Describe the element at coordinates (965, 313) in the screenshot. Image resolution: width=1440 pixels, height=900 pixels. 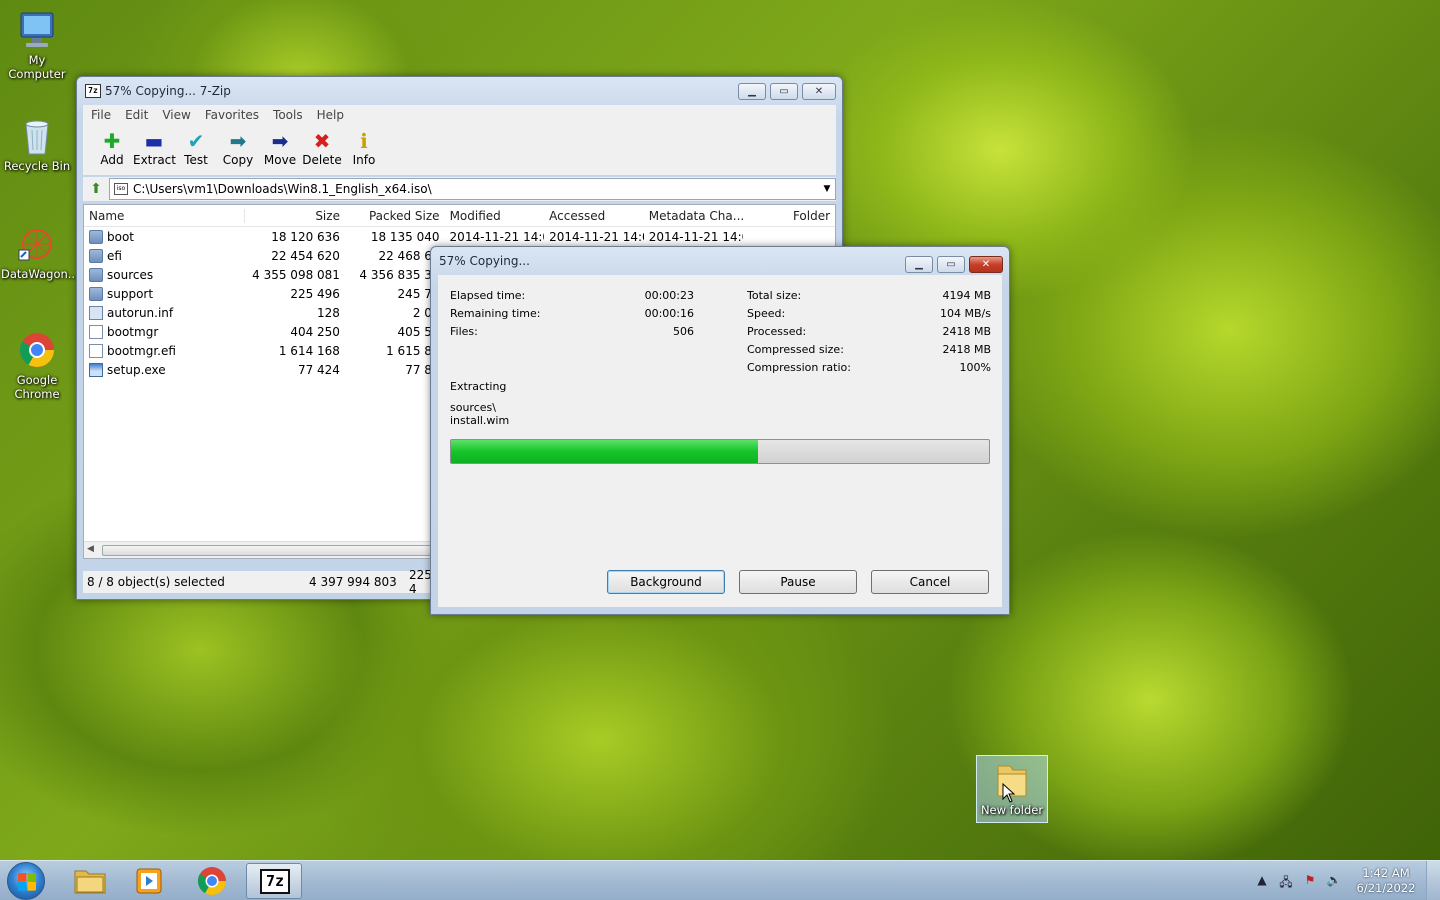
I see `speed-value: 104 MB/s` at that location.